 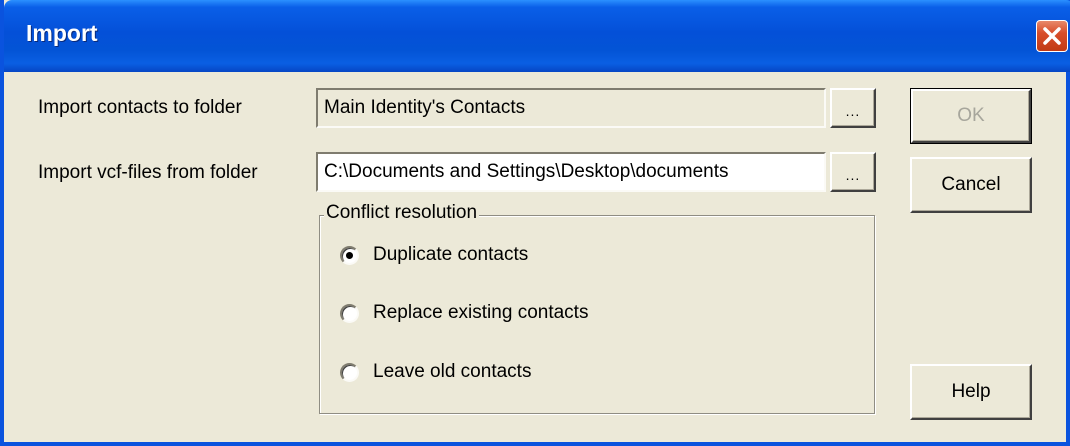 I want to click on conflict-resolution-legend: Conflict resolution, so click(x=402, y=213).